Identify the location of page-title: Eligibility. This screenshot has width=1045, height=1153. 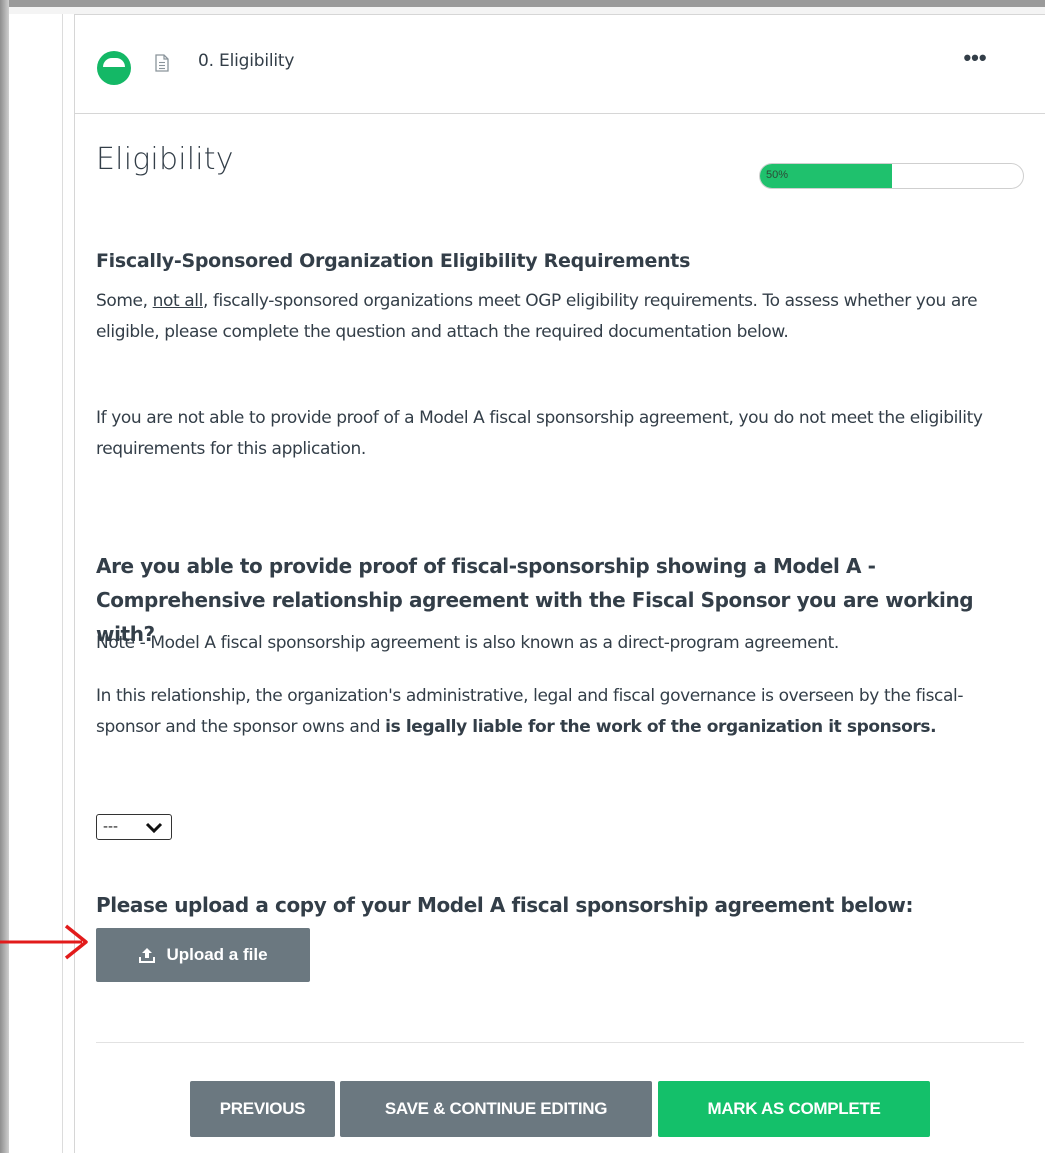
(165, 159).